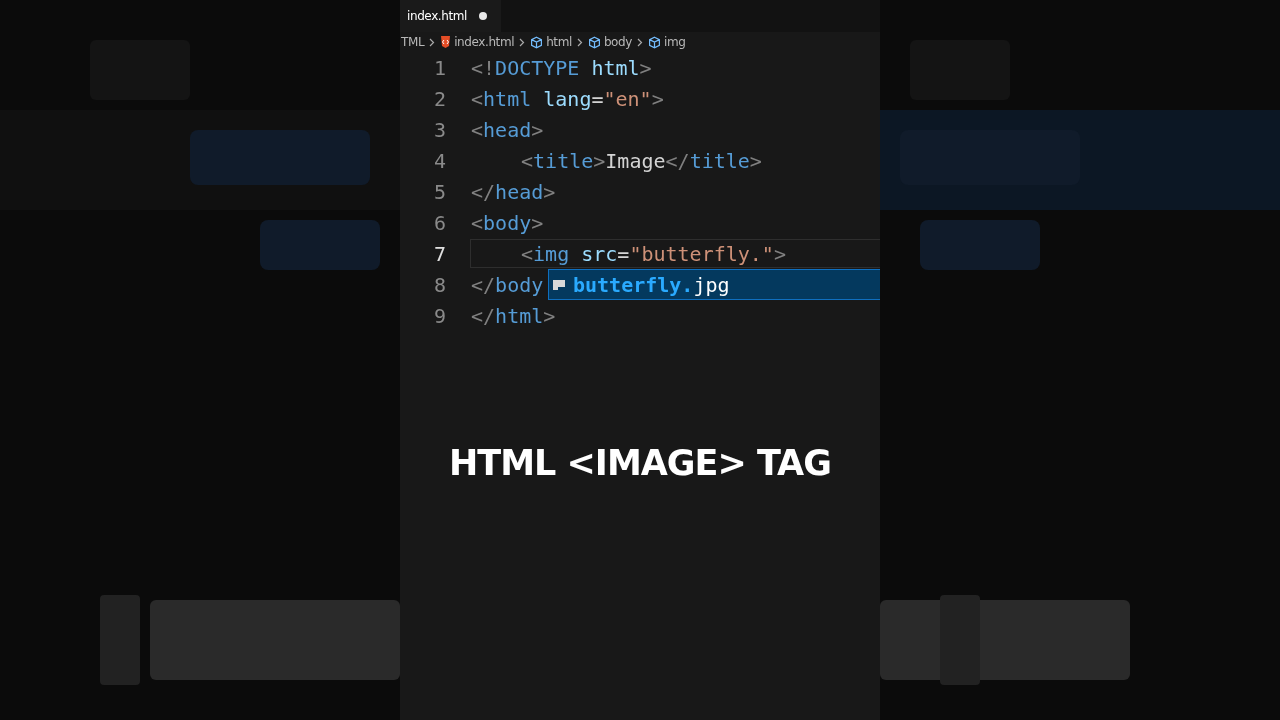 Image resolution: width=1280 pixels, height=720 pixels. Describe the element at coordinates (559, 284) in the screenshot. I see `symbol-icon` at that location.